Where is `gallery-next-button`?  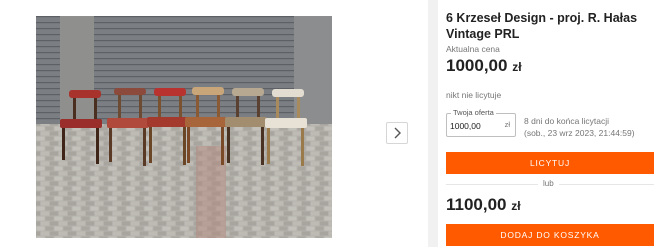
gallery-next-button is located at coordinates (397, 133).